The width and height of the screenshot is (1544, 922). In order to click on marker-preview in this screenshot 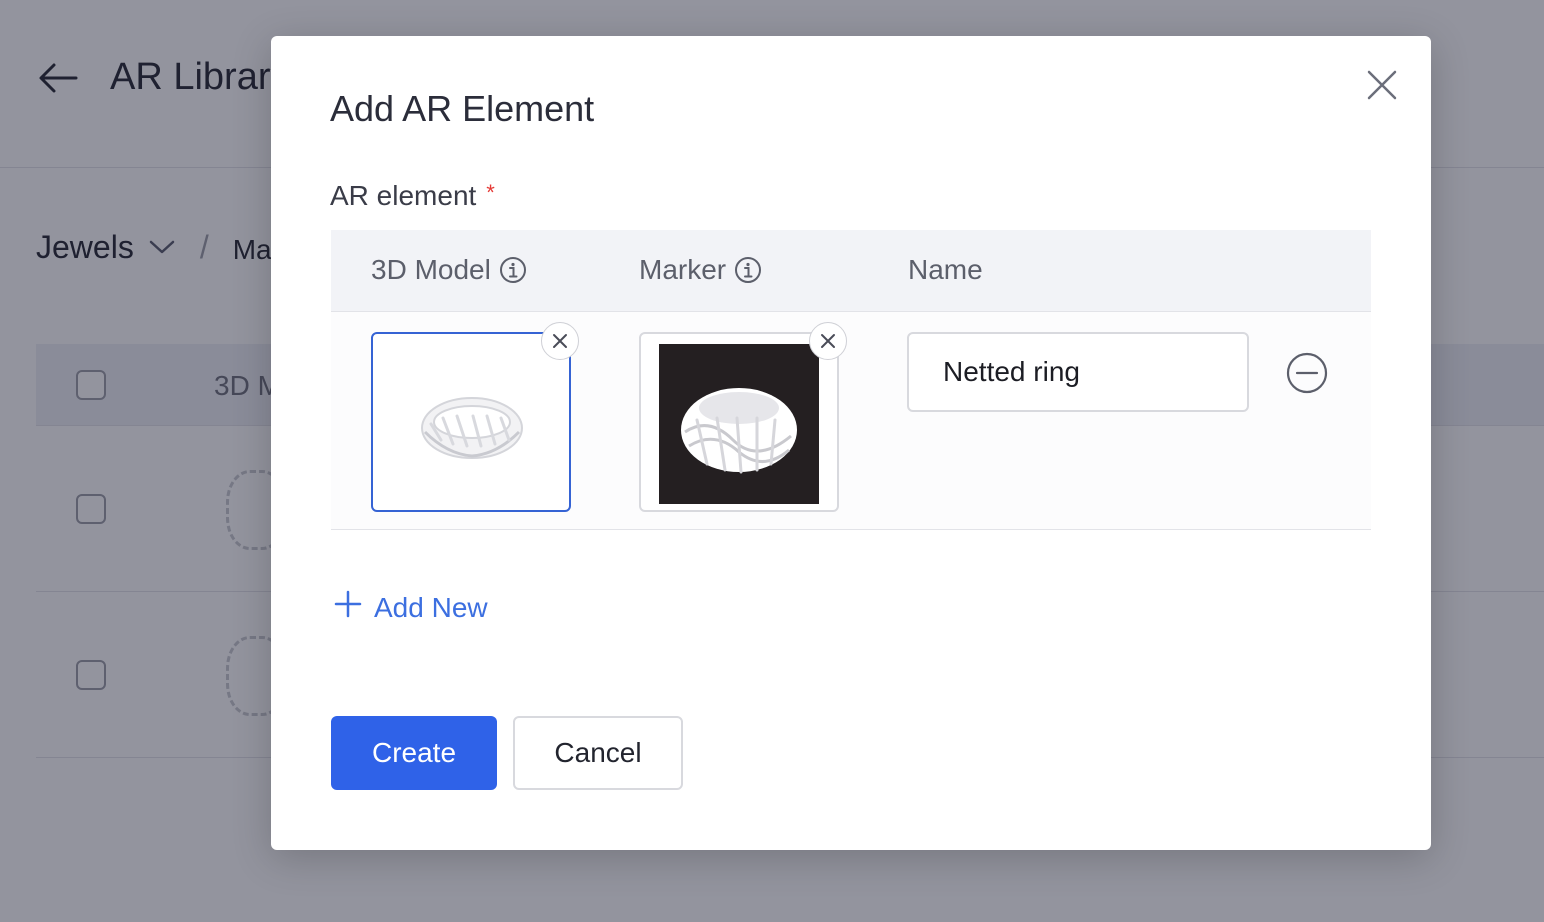, I will do `click(739, 422)`.